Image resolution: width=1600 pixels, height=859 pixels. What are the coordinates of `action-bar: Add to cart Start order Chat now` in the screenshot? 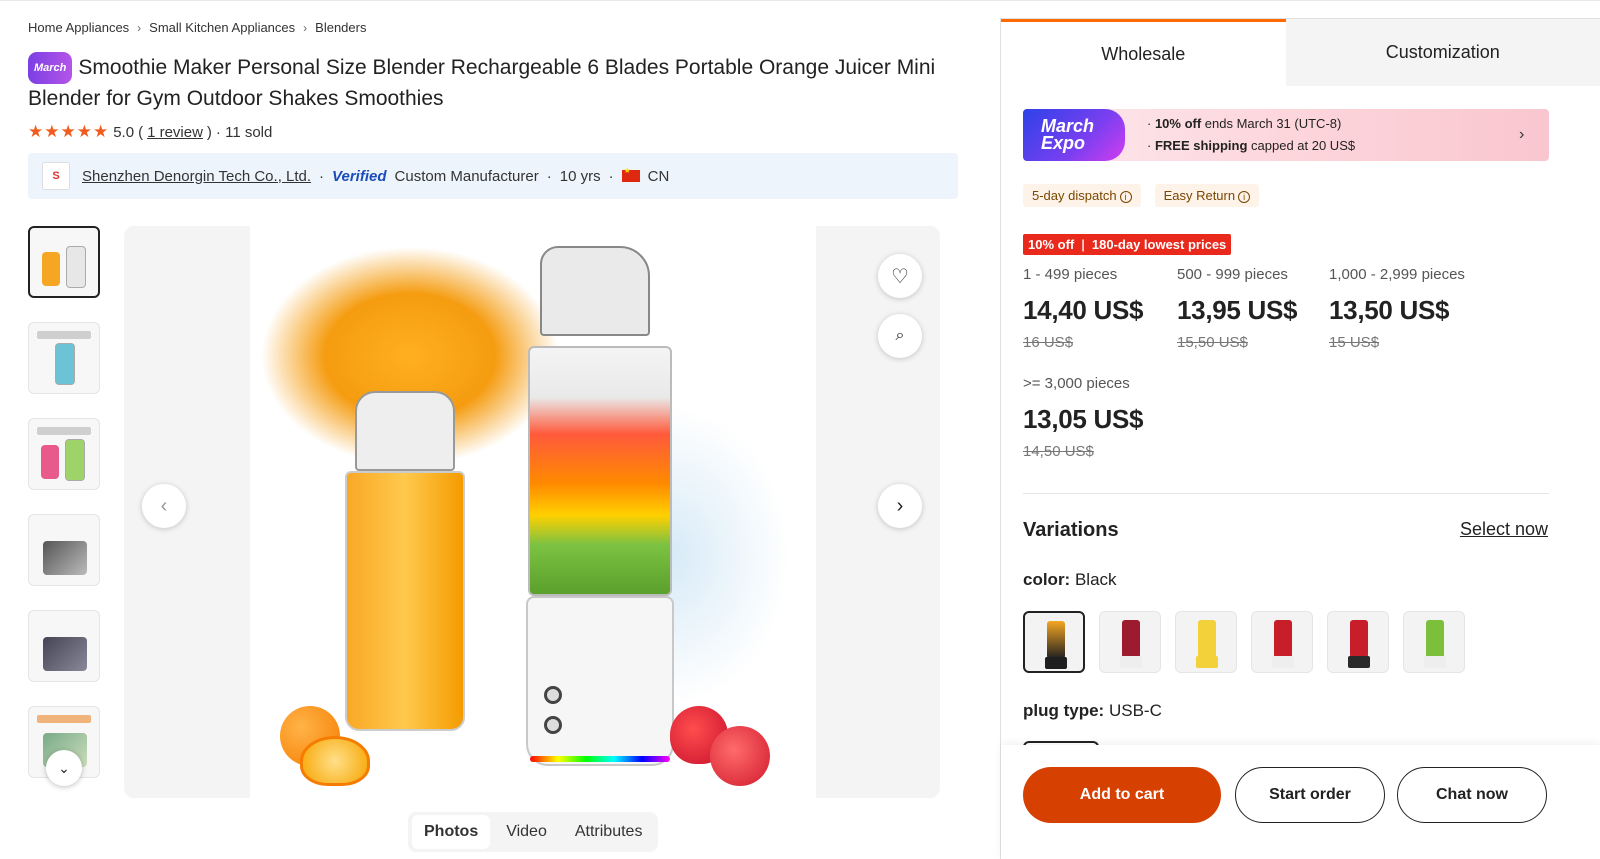 It's located at (1300, 802).